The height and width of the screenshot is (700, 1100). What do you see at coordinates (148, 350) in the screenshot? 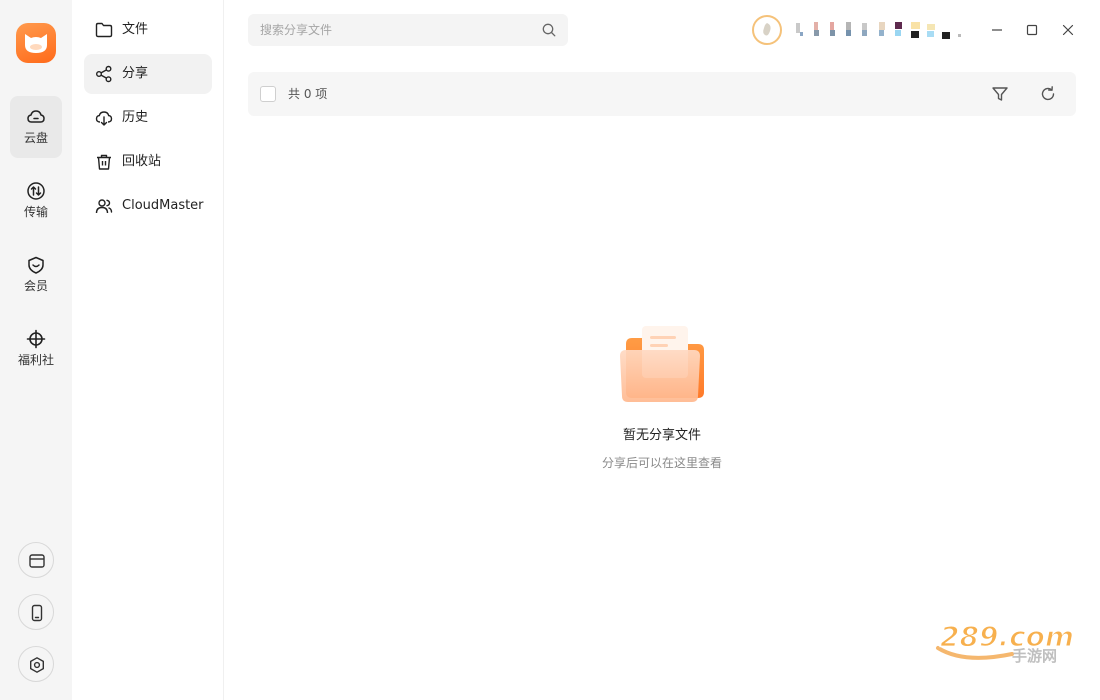
I see `sub-sidebar: 文件 分享 历史 回收站 CloudMaster` at bounding box center [148, 350].